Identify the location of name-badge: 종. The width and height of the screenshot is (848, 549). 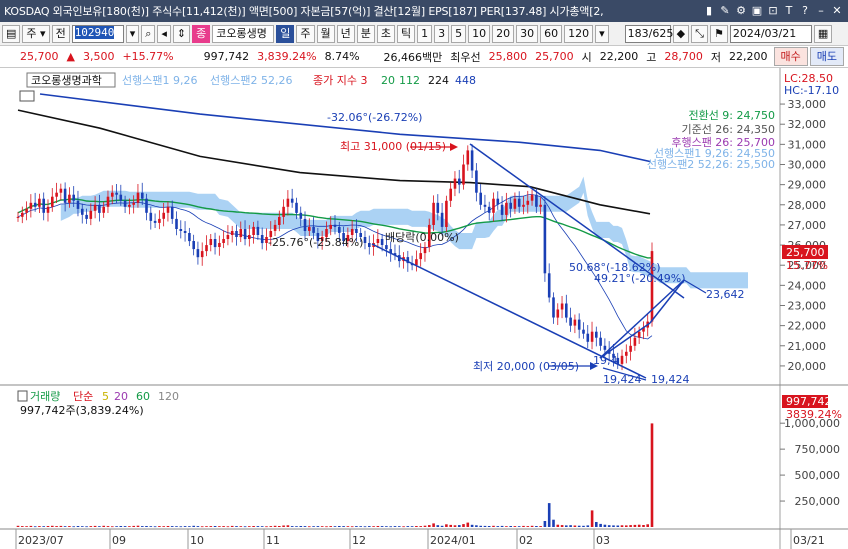
(201, 33).